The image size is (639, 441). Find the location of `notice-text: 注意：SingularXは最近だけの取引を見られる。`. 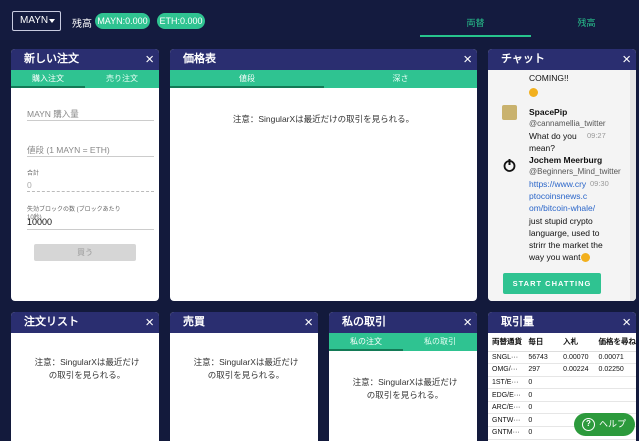

notice-text: 注意：SingularXは最近だけの取引を見られる。 is located at coordinates (87, 368).